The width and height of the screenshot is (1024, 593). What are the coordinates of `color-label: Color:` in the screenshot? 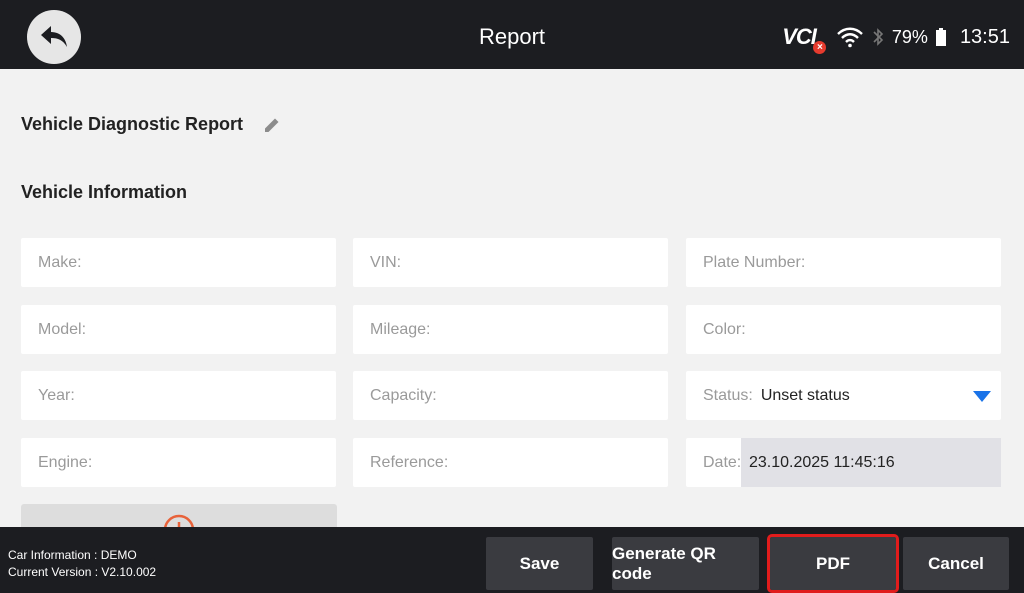 It's located at (724, 329).